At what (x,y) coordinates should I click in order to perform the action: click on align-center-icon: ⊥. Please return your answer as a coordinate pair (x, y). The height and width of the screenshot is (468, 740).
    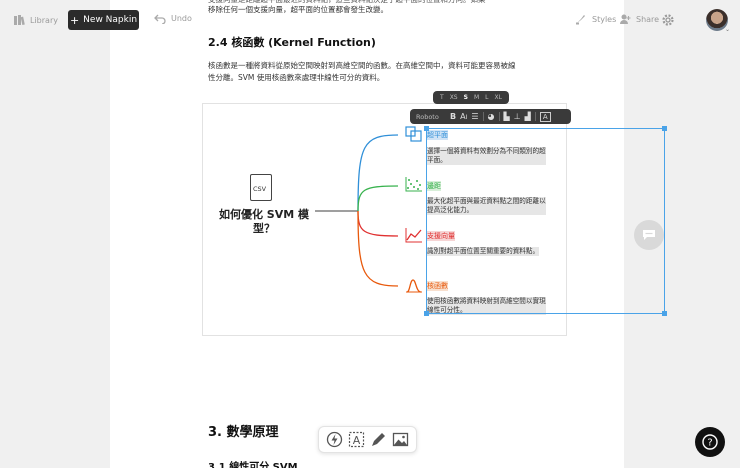
    Looking at the image, I should click on (517, 116).